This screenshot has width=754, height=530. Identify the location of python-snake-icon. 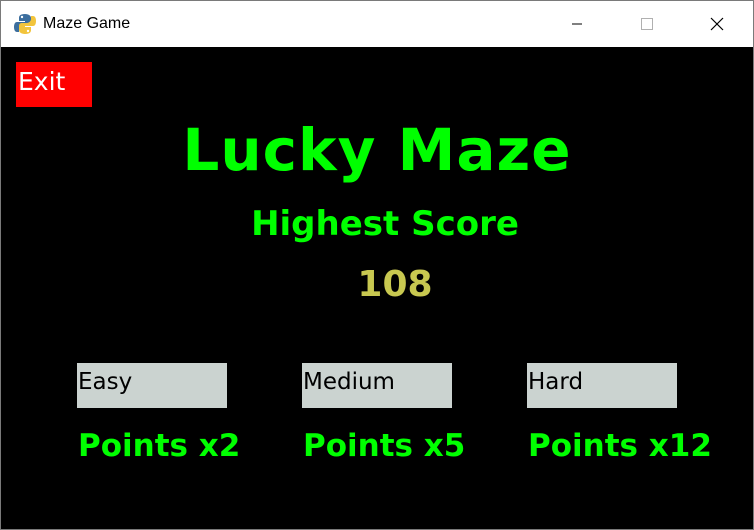
(25, 24).